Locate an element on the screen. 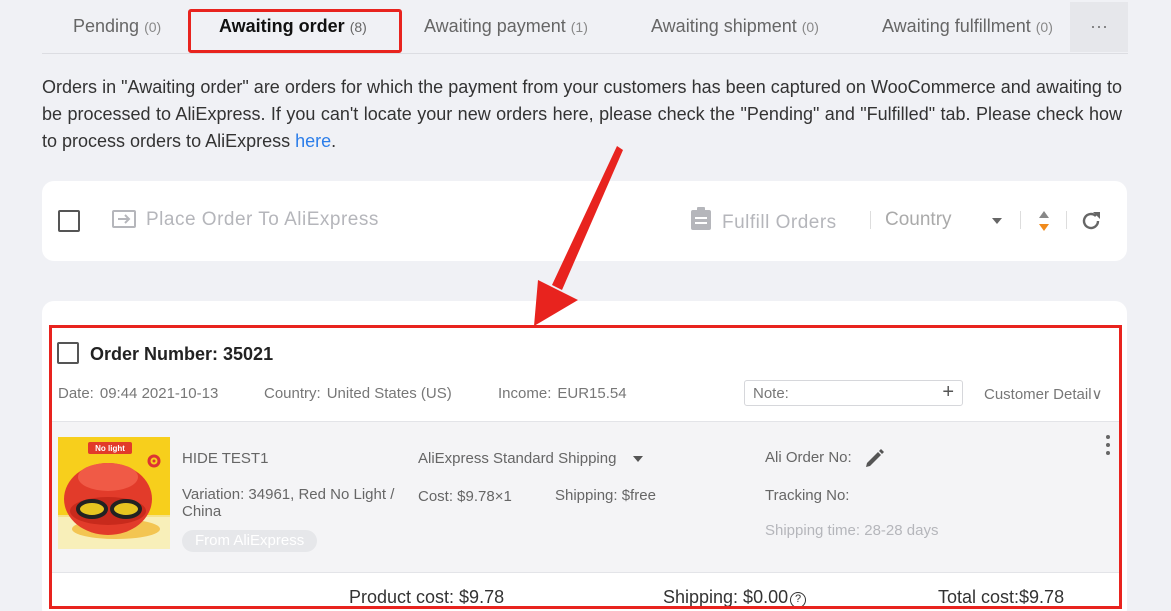 This screenshot has width=1171, height=611. order-country: Country: United States (US) is located at coordinates (358, 393).